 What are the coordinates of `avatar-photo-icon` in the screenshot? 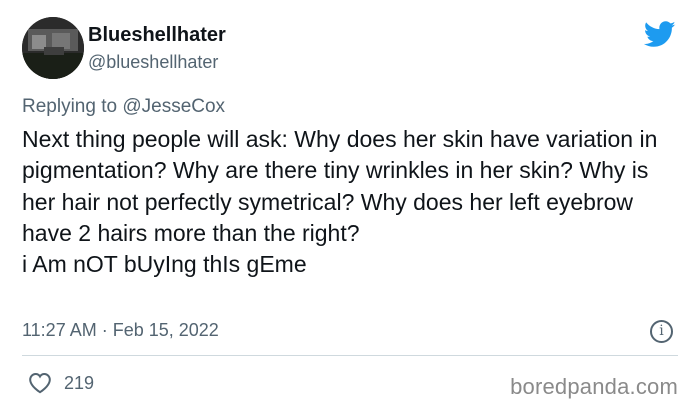 It's located at (53, 48).